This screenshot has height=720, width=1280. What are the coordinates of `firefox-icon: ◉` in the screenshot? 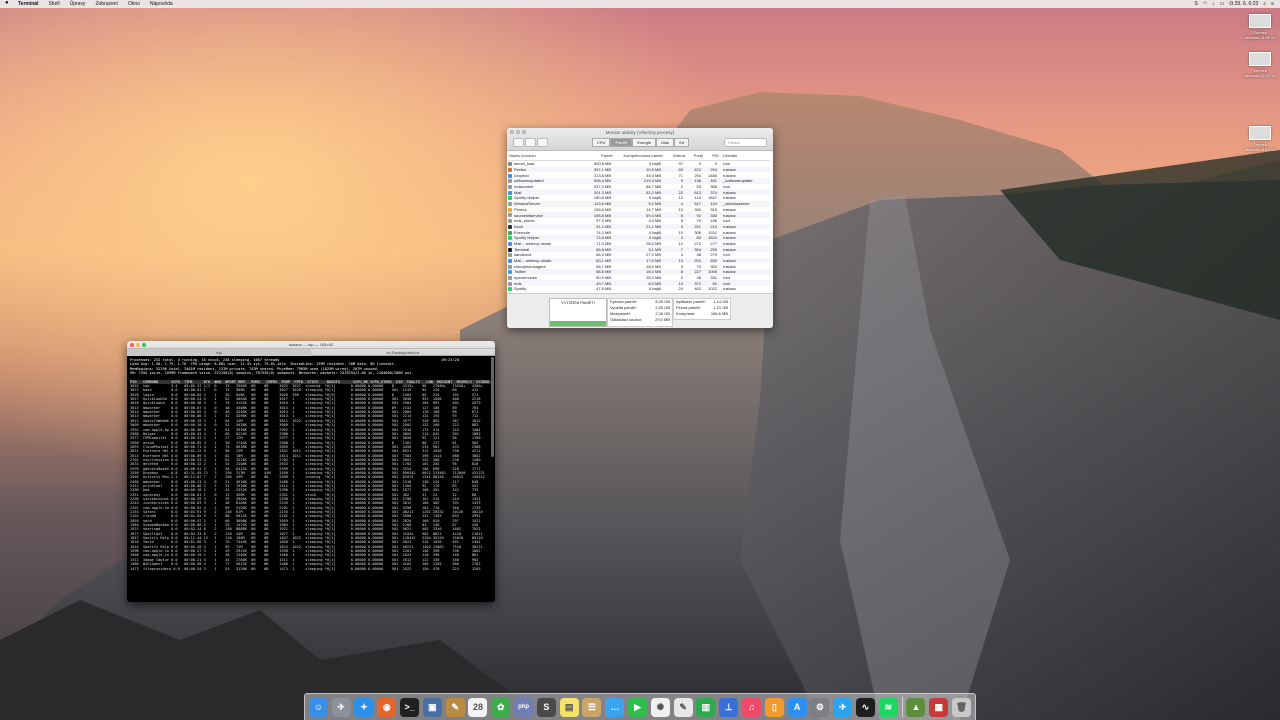 It's located at (387, 707).